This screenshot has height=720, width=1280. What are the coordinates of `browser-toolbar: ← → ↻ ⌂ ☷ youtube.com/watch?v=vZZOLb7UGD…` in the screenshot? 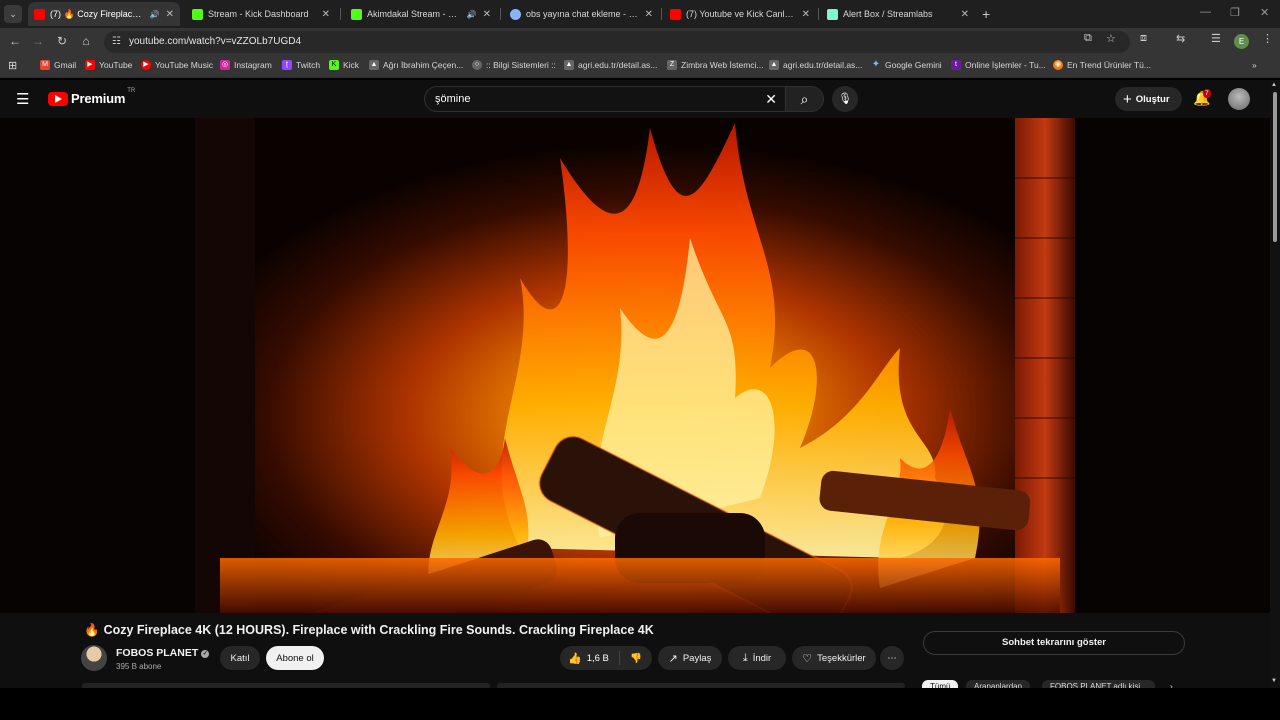 It's located at (640, 42).